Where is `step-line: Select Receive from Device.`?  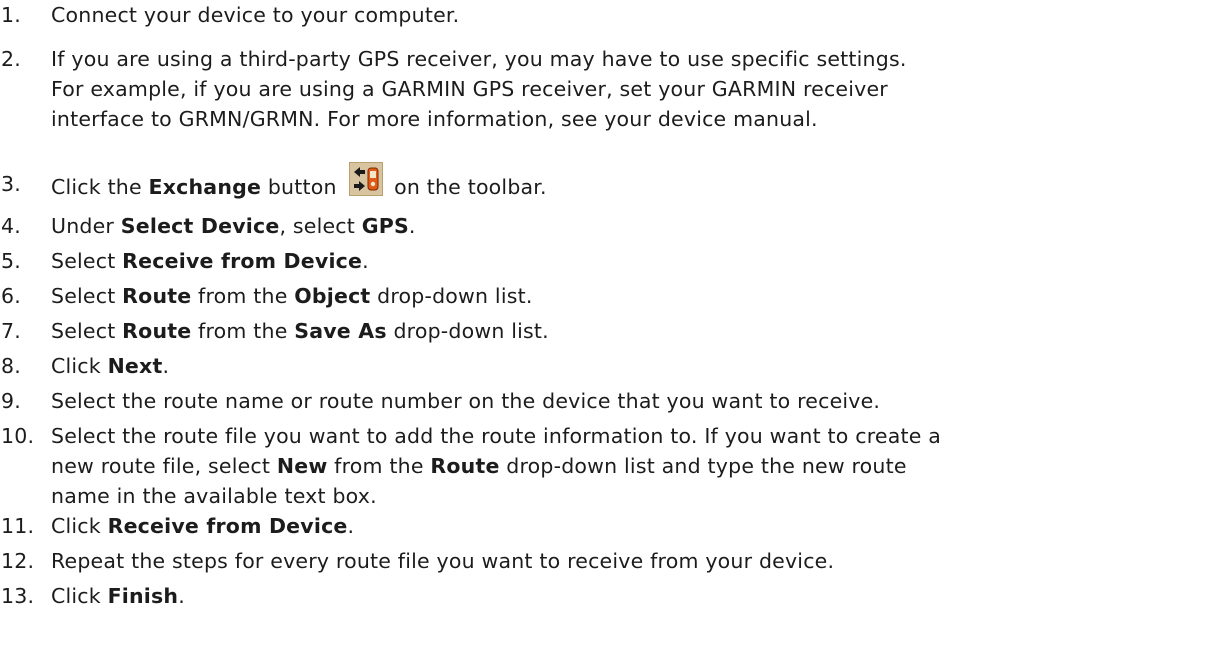
step-line: Select Receive from Device. is located at coordinates (626, 261).